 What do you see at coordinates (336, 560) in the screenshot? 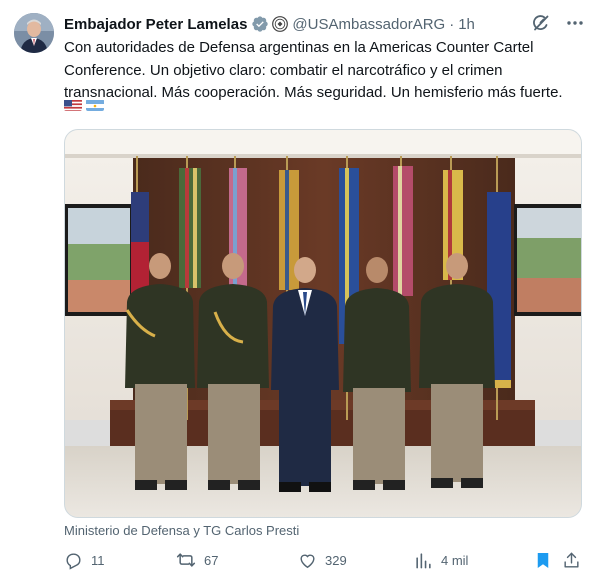
I see `like-count: 329` at bounding box center [336, 560].